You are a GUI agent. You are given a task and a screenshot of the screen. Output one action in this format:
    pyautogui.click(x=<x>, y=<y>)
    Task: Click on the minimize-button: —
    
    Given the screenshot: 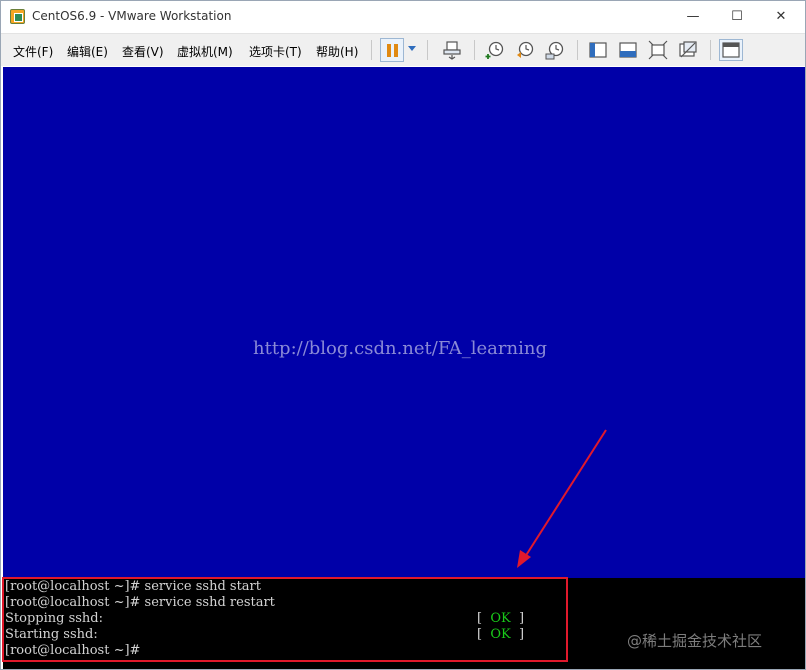 What is the action you would take?
    pyautogui.click(x=693, y=16)
    